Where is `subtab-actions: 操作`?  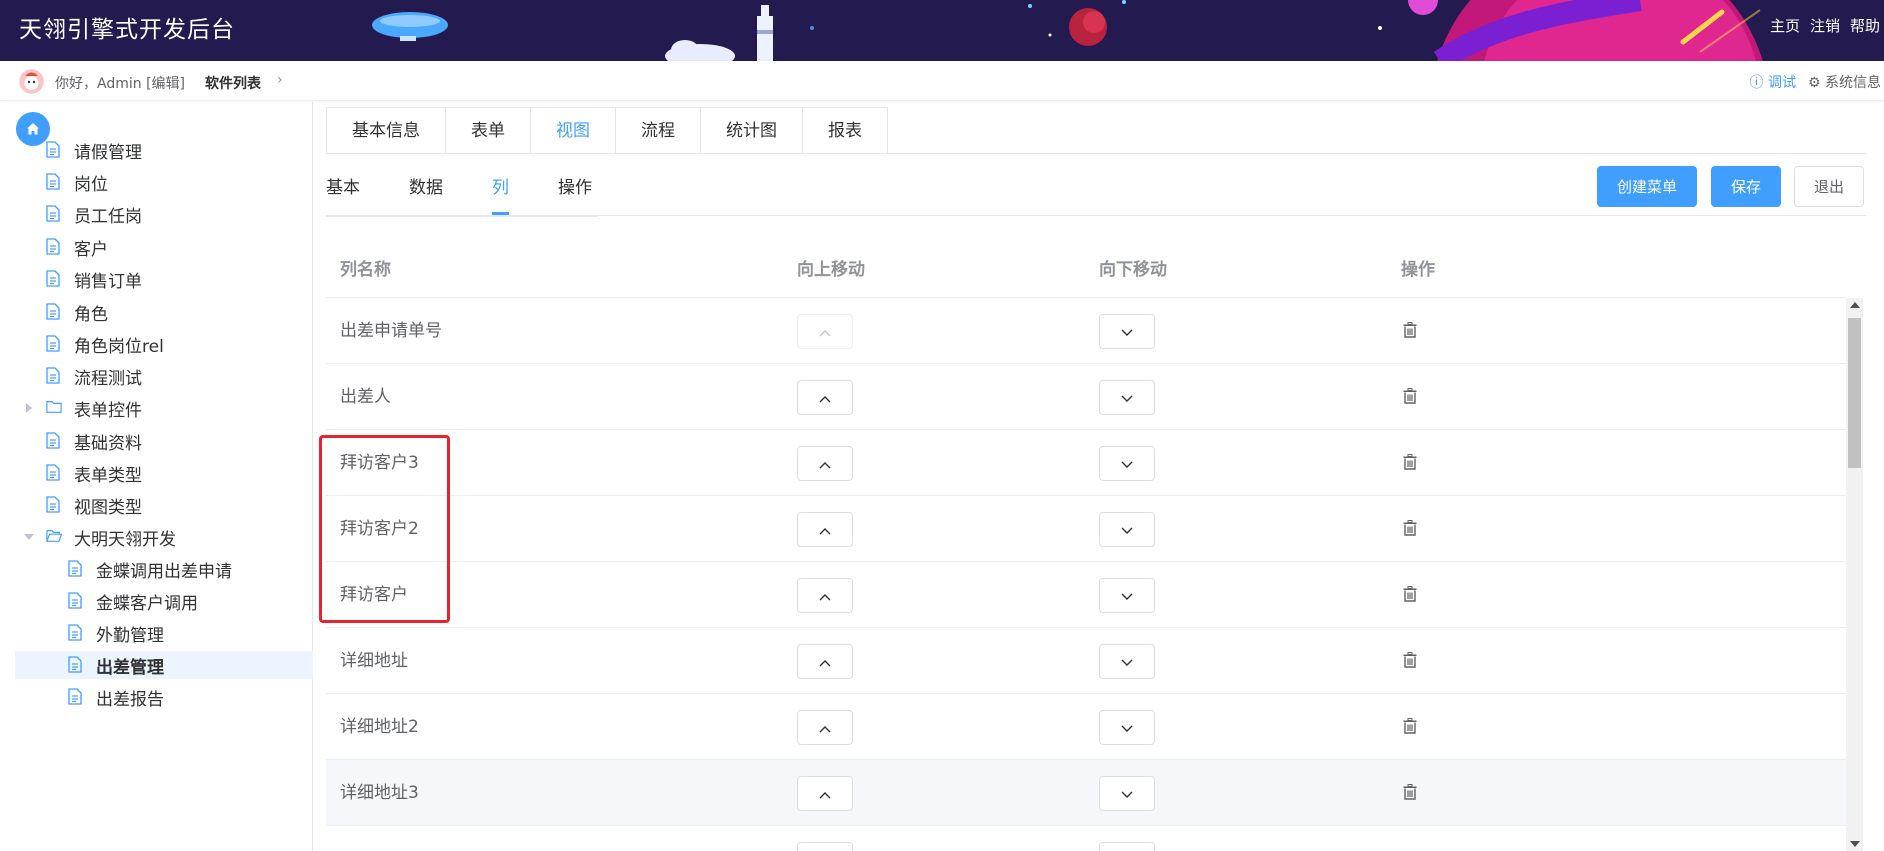
subtab-actions: 操作 is located at coordinates (575, 188).